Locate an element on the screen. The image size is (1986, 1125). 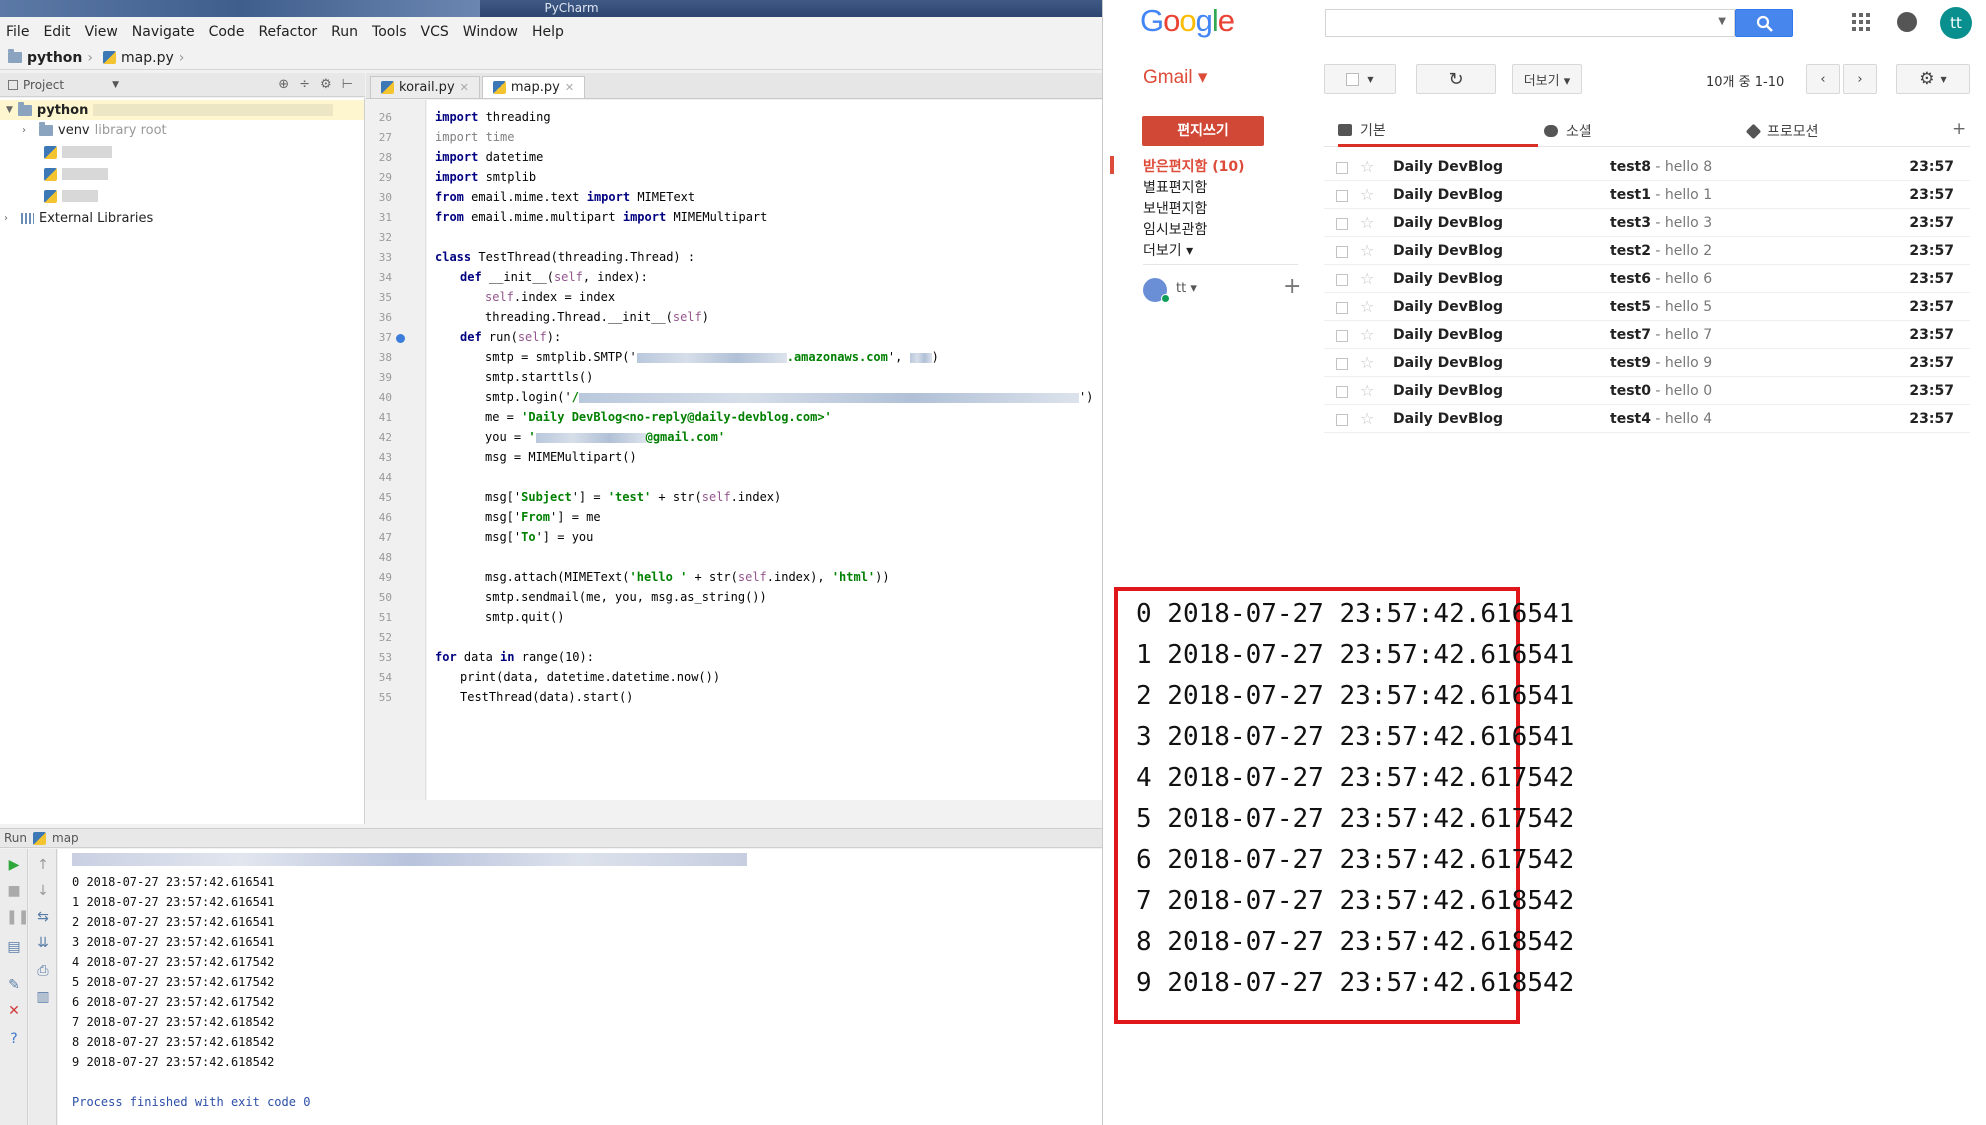
notifications-icon is located at coordinates (1907, 22).